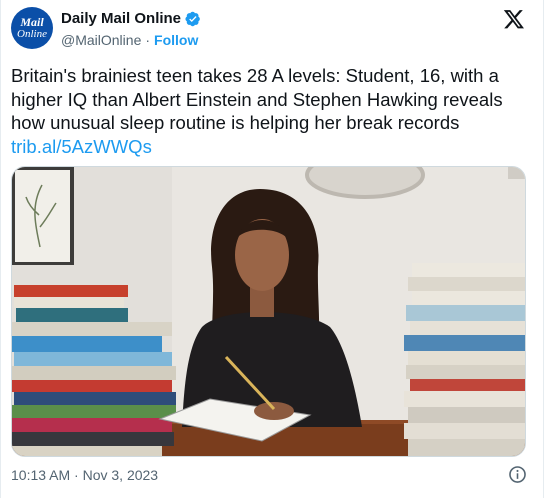 The height and width of the screenshot is (498, 544). Describe the element at coordinates (101, 40) in the screenshot. I see `account-handle: @MailOnline` at that location.